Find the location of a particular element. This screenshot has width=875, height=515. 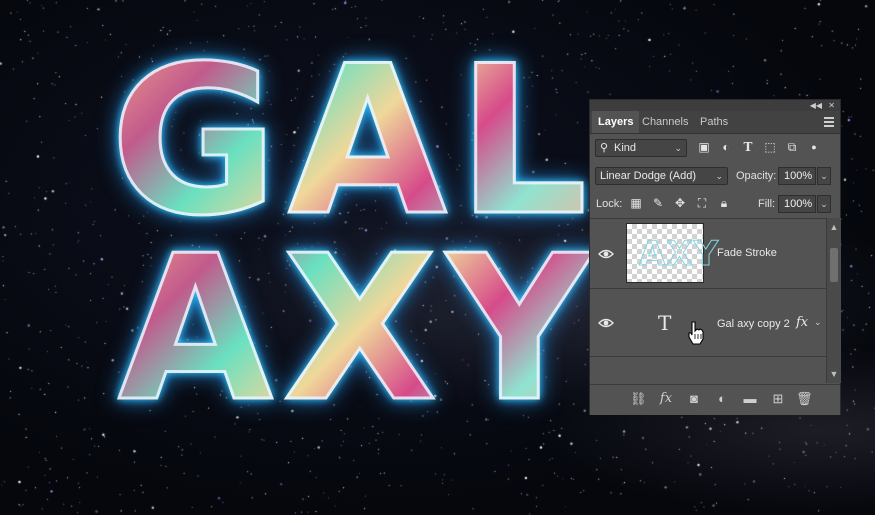

layer-name: Gal axy copy 2 is located at coordinates (753, 324).